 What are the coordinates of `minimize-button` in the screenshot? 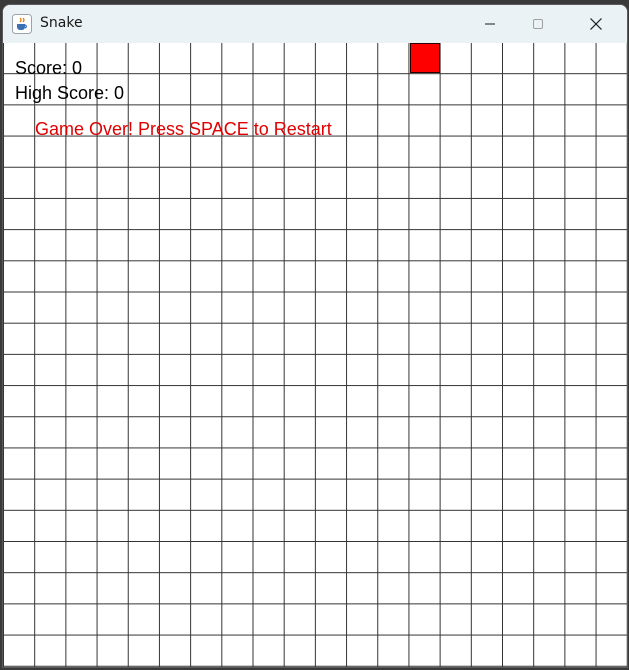 It's located at (490, 24).